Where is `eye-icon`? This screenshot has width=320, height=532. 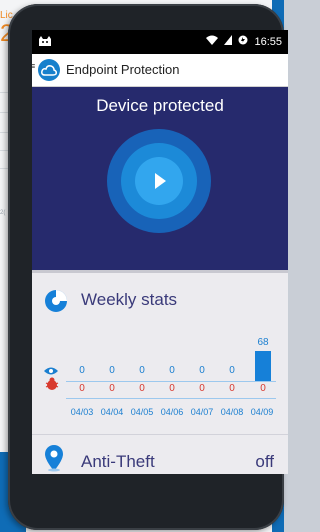
eye-icon is located at coordinates (51, 371).